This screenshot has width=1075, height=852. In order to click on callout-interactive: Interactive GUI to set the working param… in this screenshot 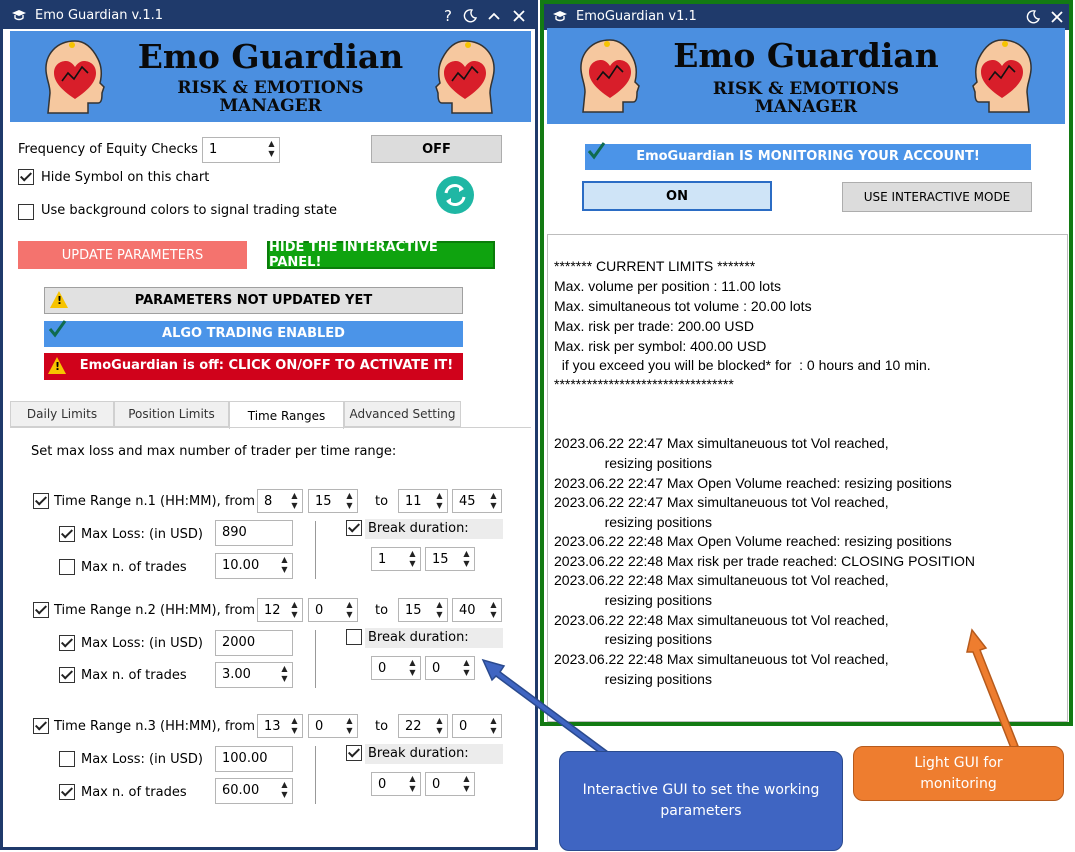, I will do `click(701, 801)`.